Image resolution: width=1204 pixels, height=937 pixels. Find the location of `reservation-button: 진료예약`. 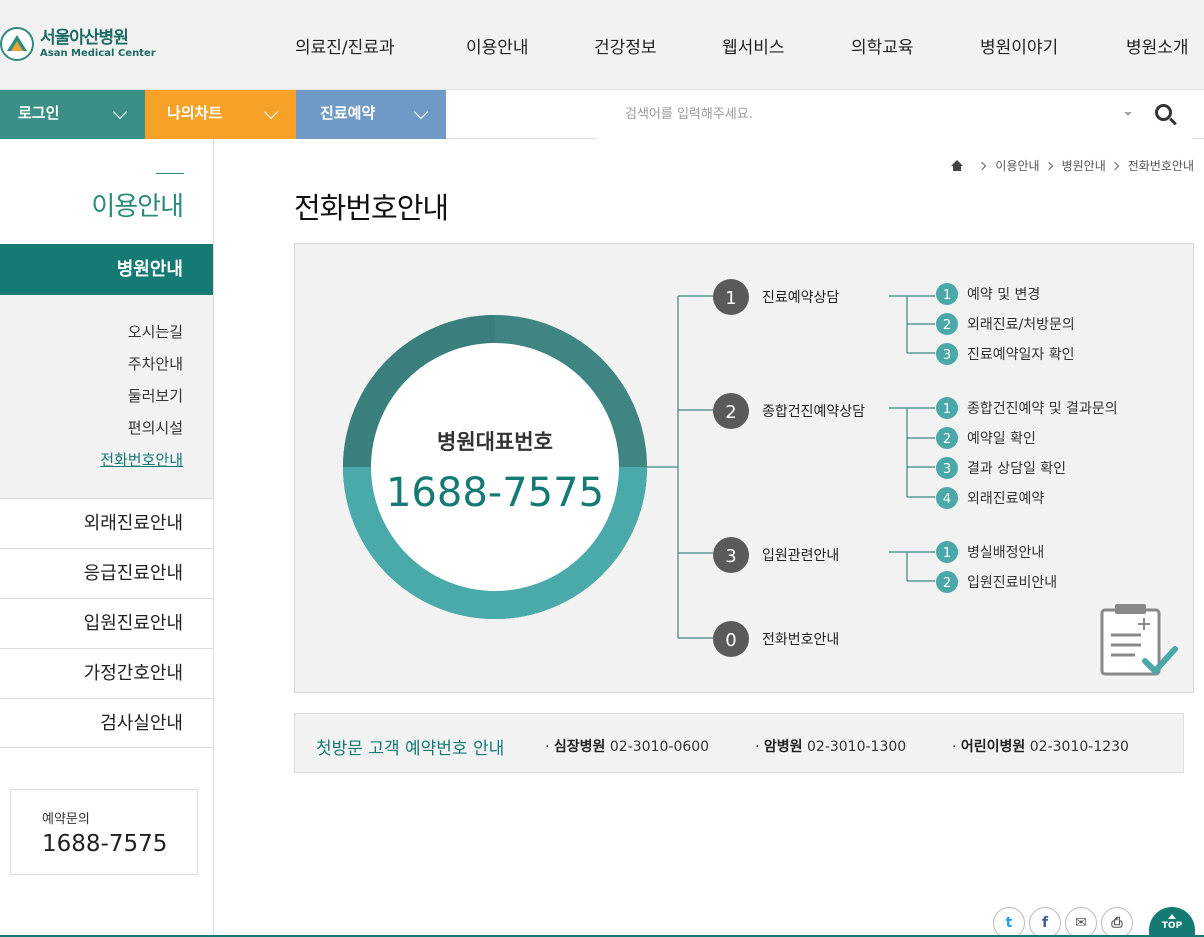

reservation-button: 진료예약 is located at coordinates (371, 114).